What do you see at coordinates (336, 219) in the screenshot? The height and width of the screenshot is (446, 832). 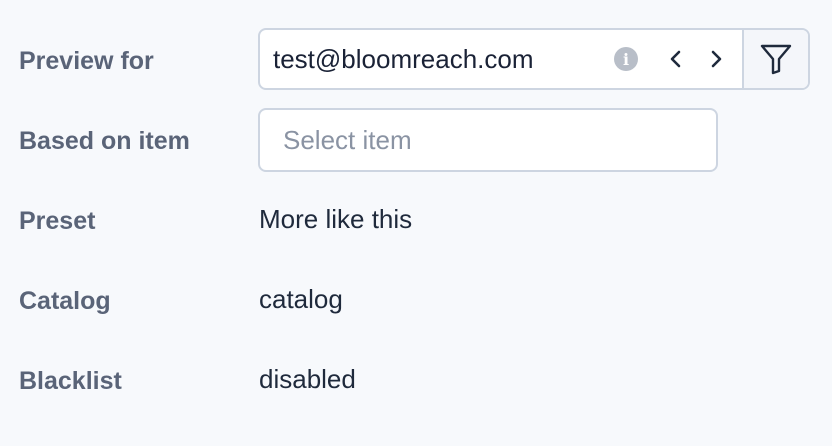 I see `preset-value: More like this` at bounding box center [336, 219].